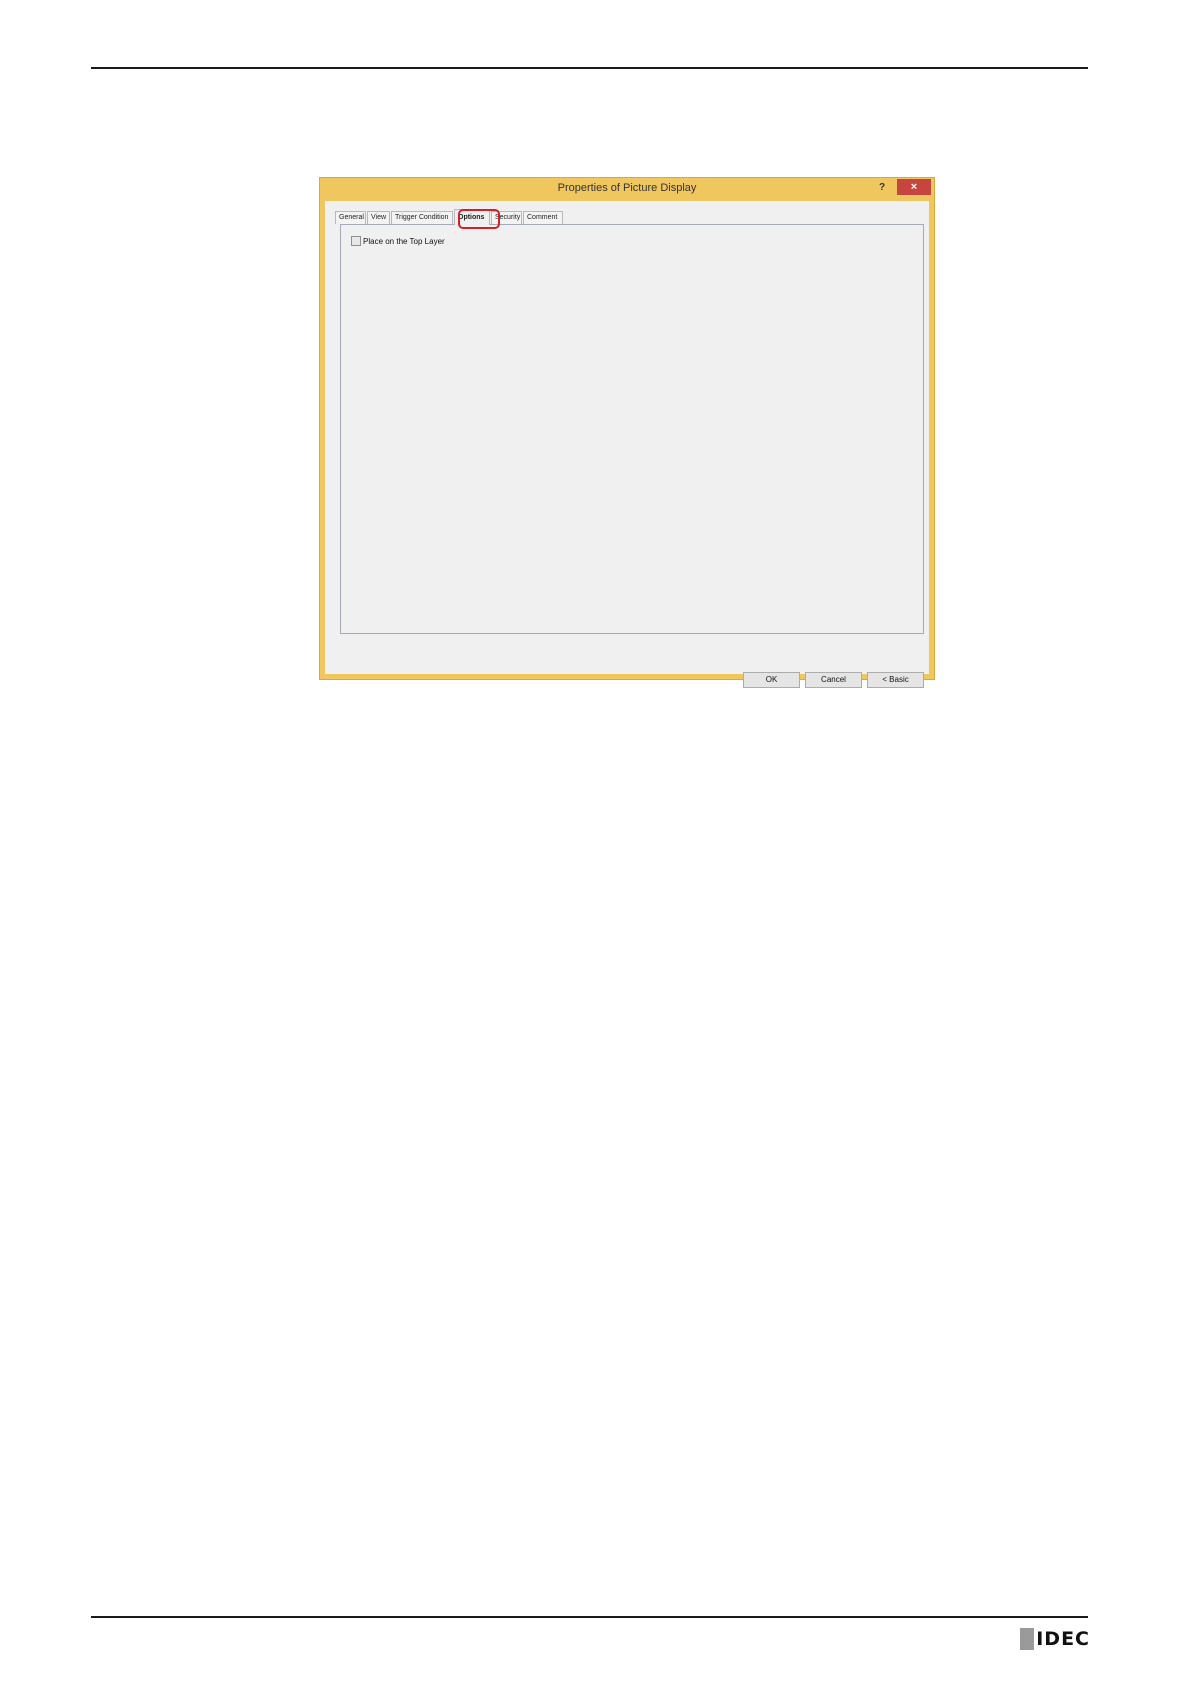  Describe the element at coordinates (895, 680) in the screenshot. I see `basic-button: < Basic` at that location.